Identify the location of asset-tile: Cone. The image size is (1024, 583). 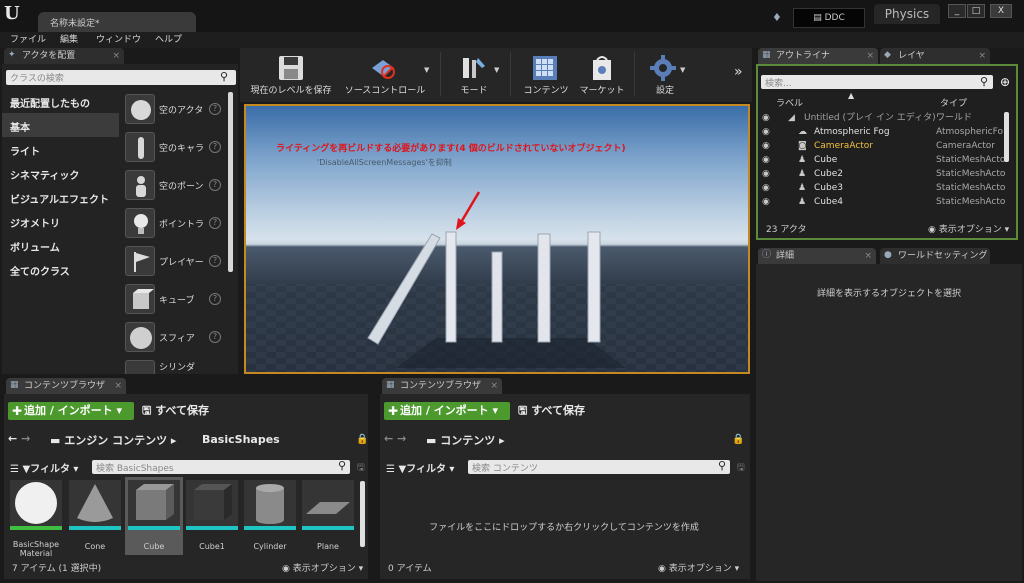
(95, 516).